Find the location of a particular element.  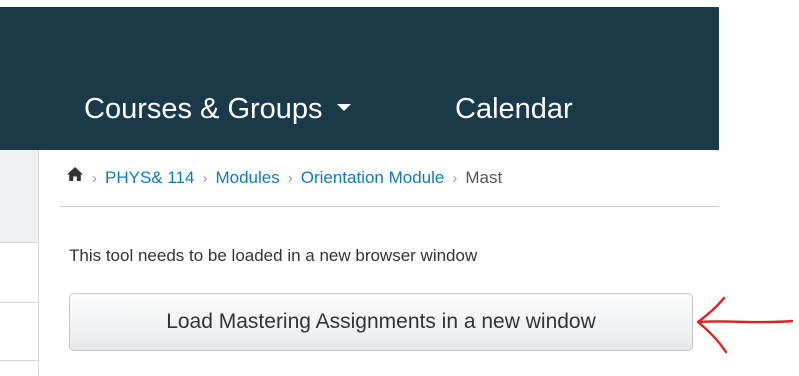

calendar-label: Calendar is located at coordinates (514, 109).